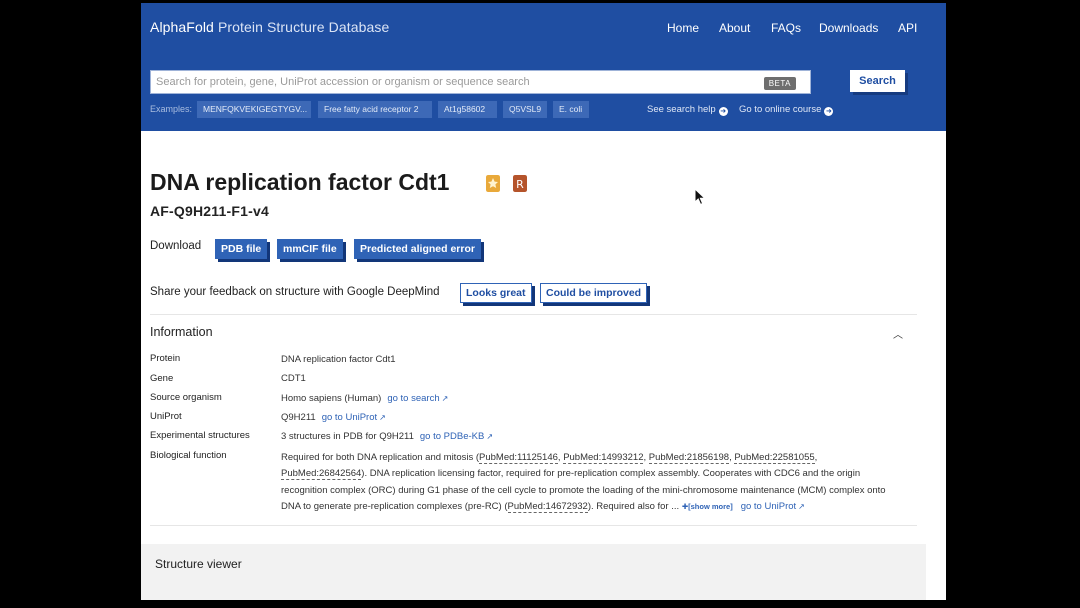 The image size is (1080, 608). Describe the element at coordinates (493, 183) in the screenshot. I see `star-badge-icon` at that location.